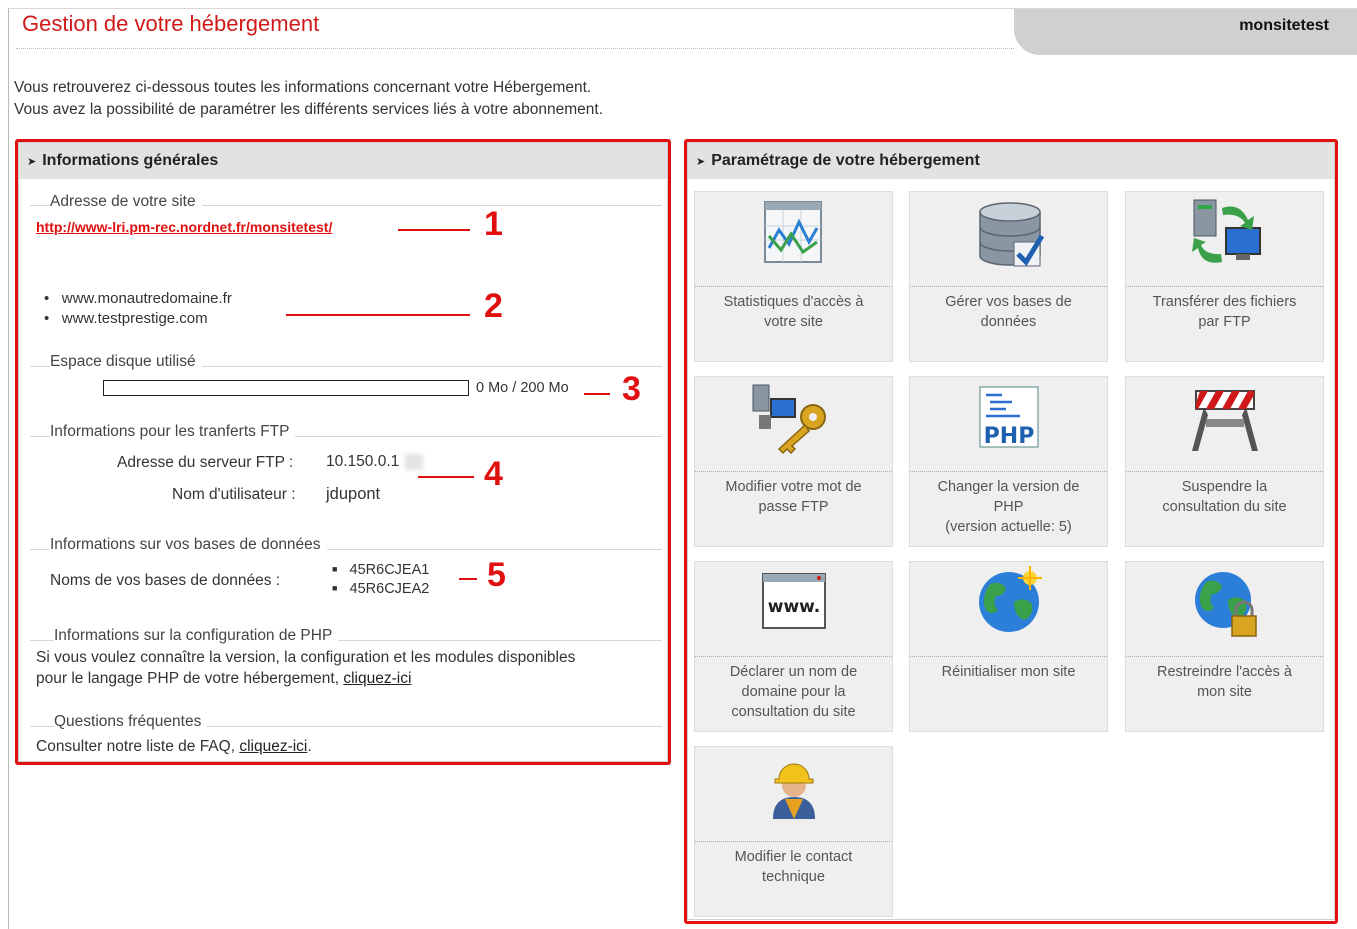  Describe the element at coordinates (1008, 302) in the screenshot. I see `tile-label-line: Gérer vos bases de` at that location.